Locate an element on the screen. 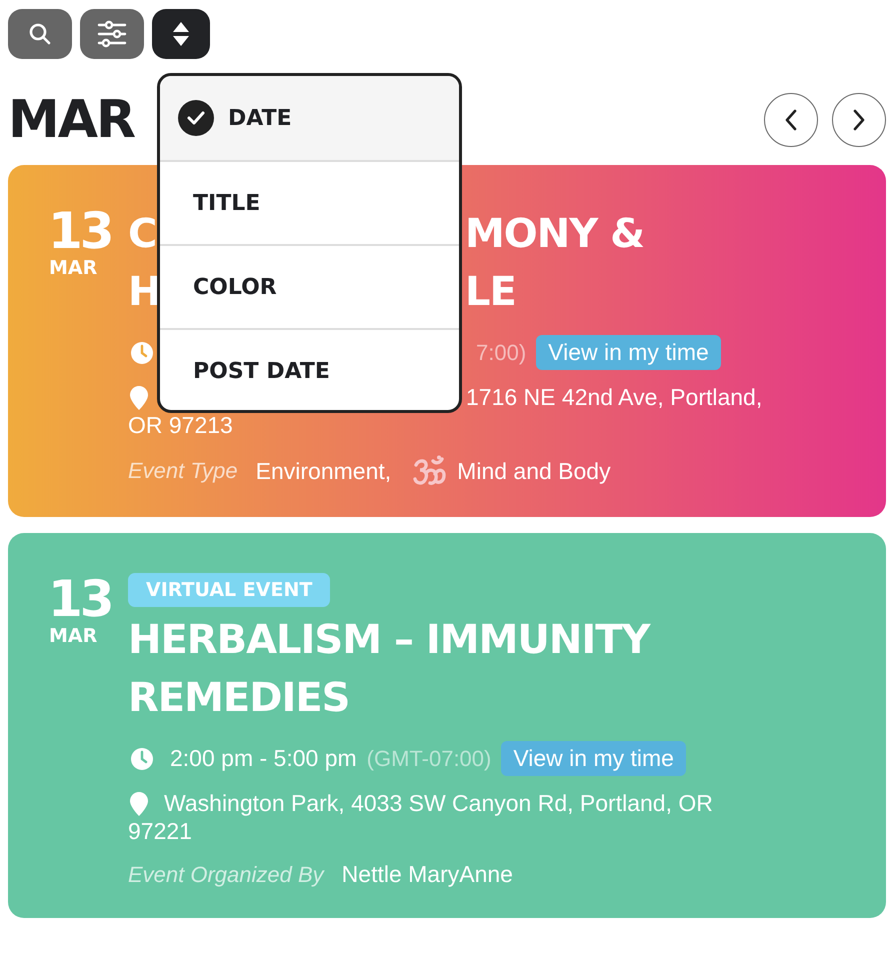  previous-button is located at coordinates (791, 120).